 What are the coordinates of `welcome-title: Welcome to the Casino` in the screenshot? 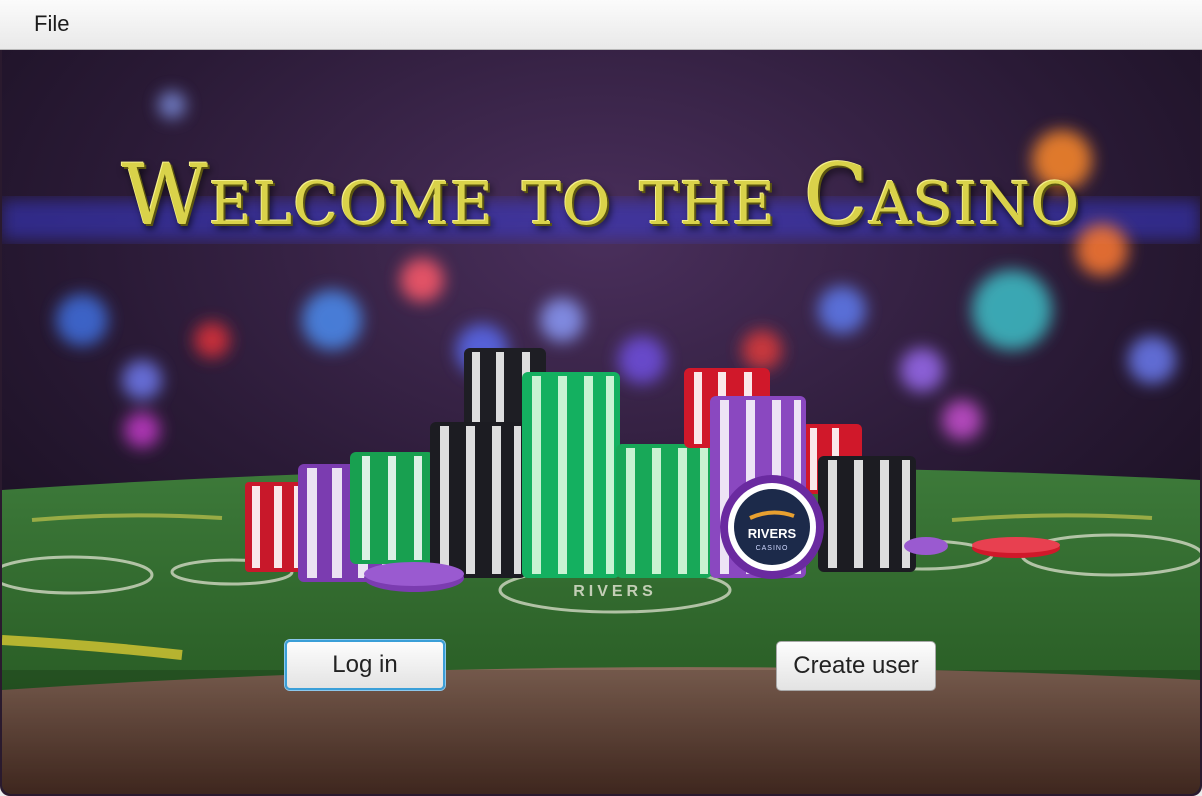 It's located at (601, 195).